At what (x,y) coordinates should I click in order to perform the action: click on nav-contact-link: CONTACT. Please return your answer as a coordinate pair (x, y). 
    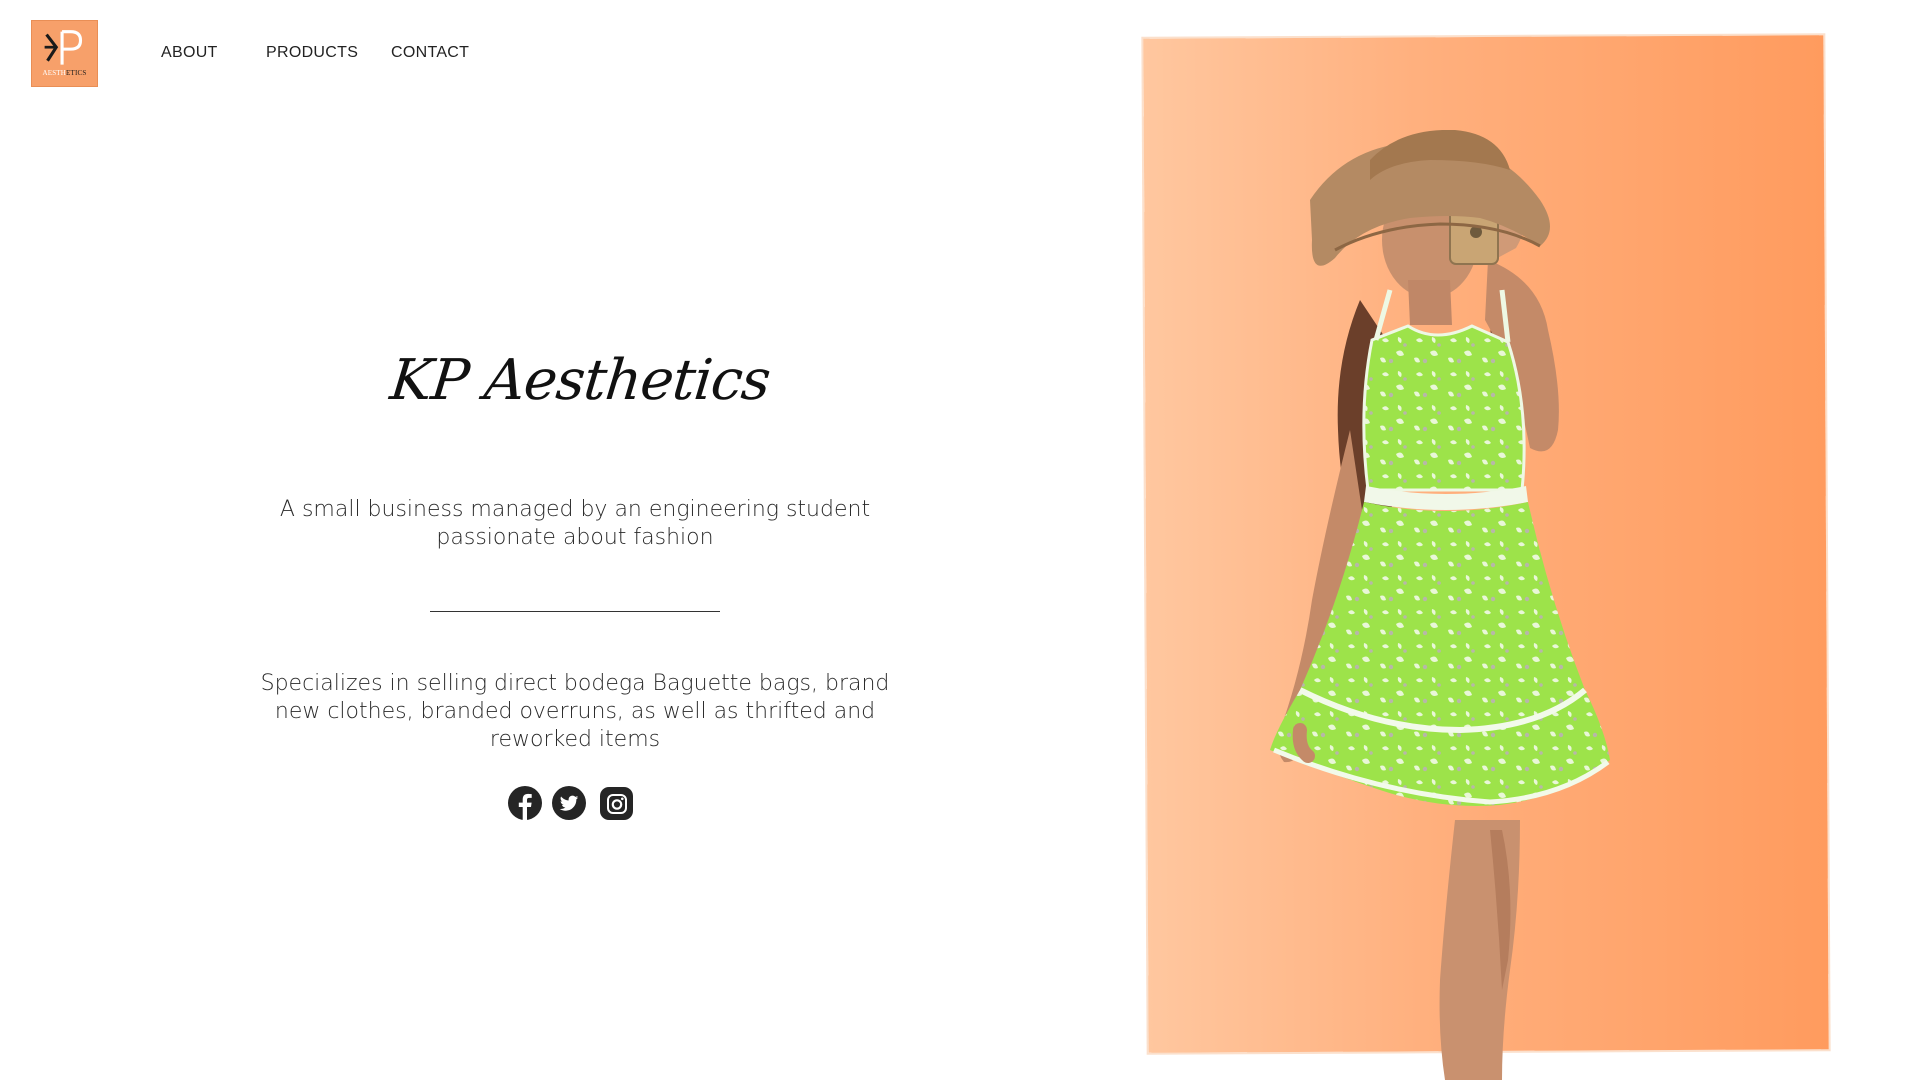
    Looking at the image, I should click on (430, 53).